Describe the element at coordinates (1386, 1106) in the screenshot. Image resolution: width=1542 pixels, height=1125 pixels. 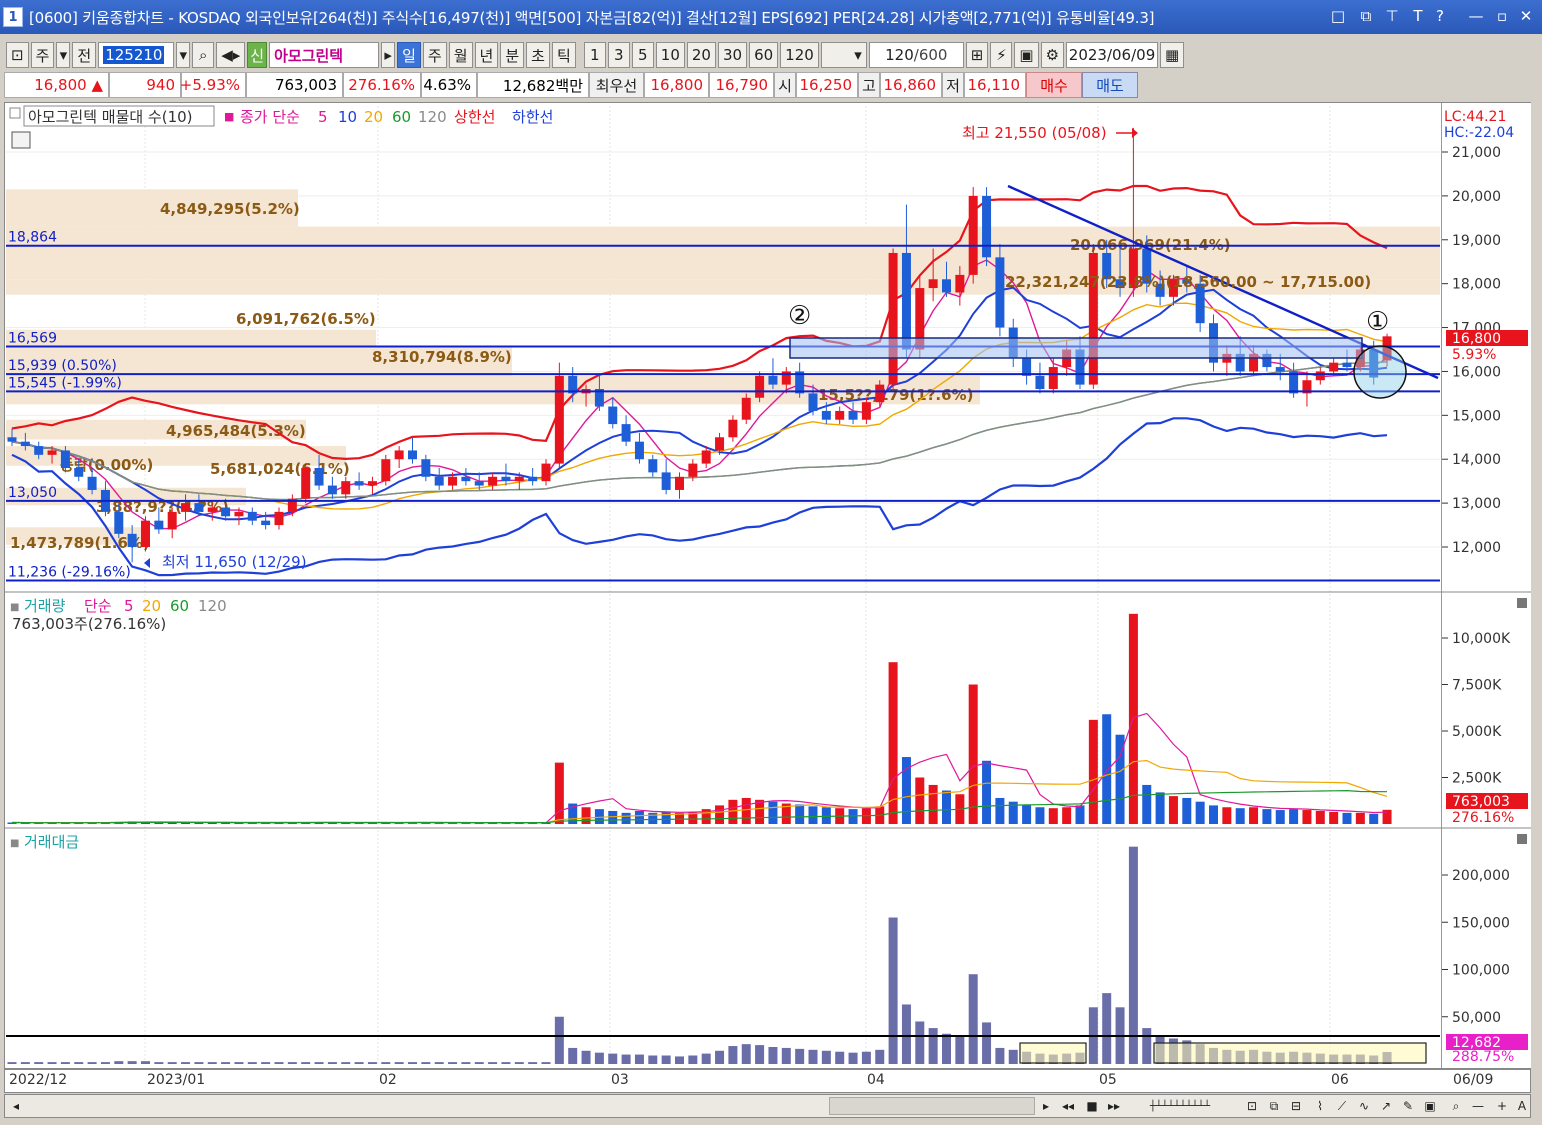
I see `tool-arrow-icon: ↗` at that location.